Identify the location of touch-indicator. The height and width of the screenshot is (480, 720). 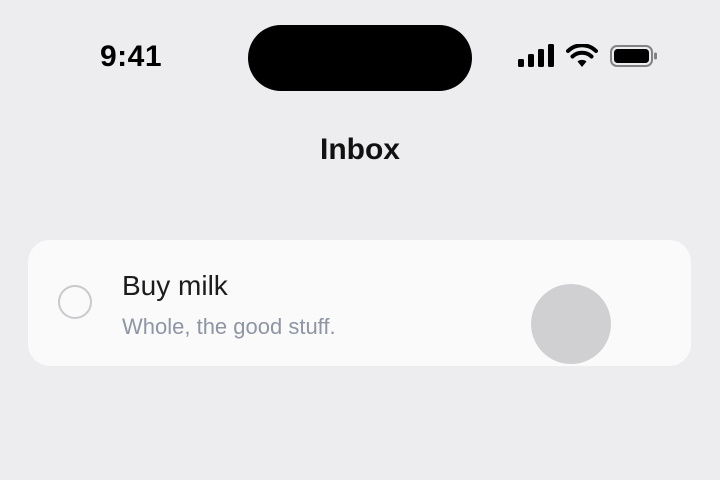
(571, 324).